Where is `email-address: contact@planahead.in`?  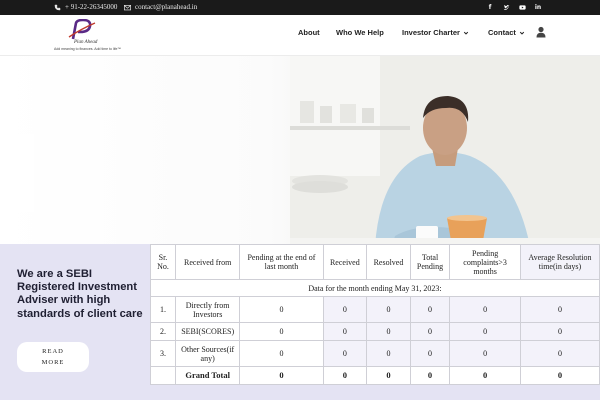
email-address: contact@planahead.in is located at coordinates (166, 7).